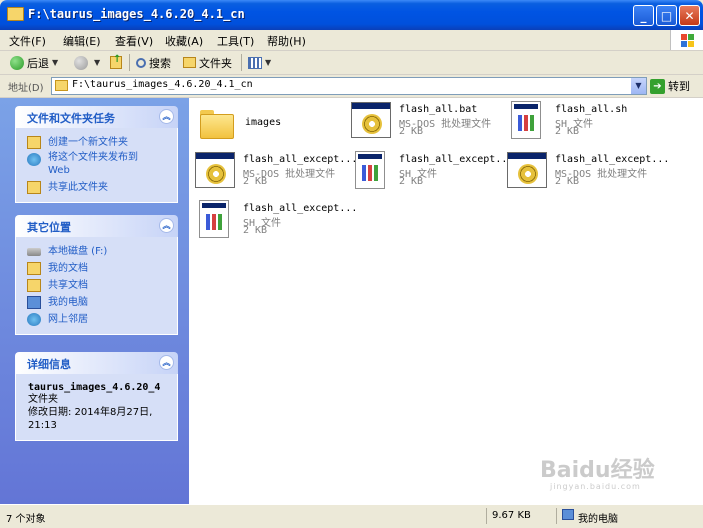 This screenshot has height=528, width=703. I want to click on up-folder-button: ↑, so click(116, 62).